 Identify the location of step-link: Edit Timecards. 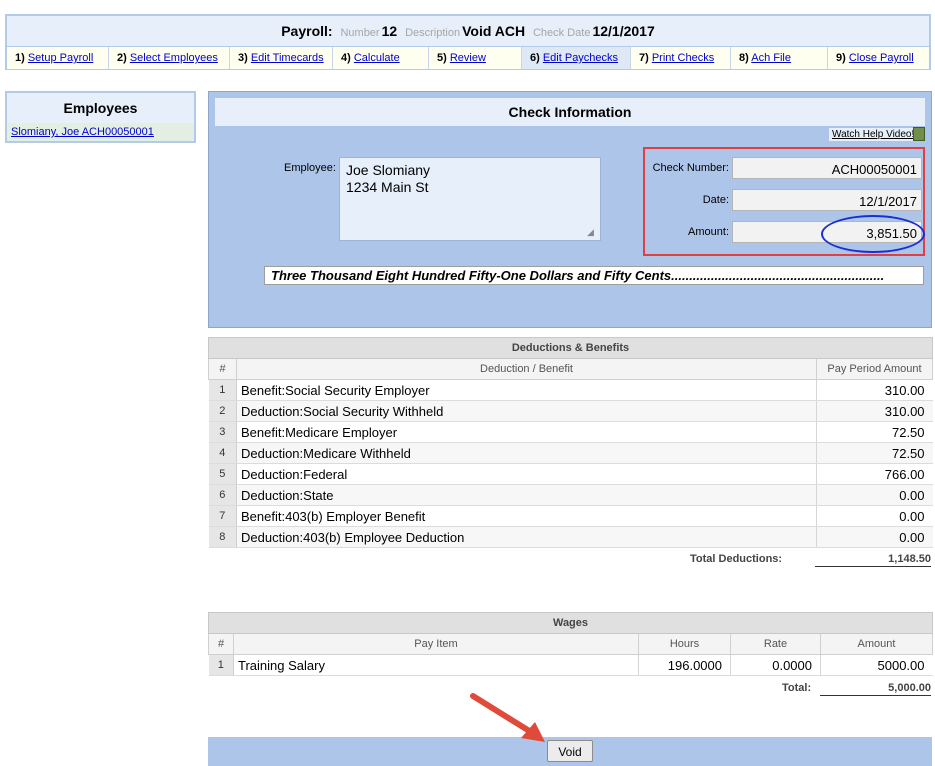
(287, 58).